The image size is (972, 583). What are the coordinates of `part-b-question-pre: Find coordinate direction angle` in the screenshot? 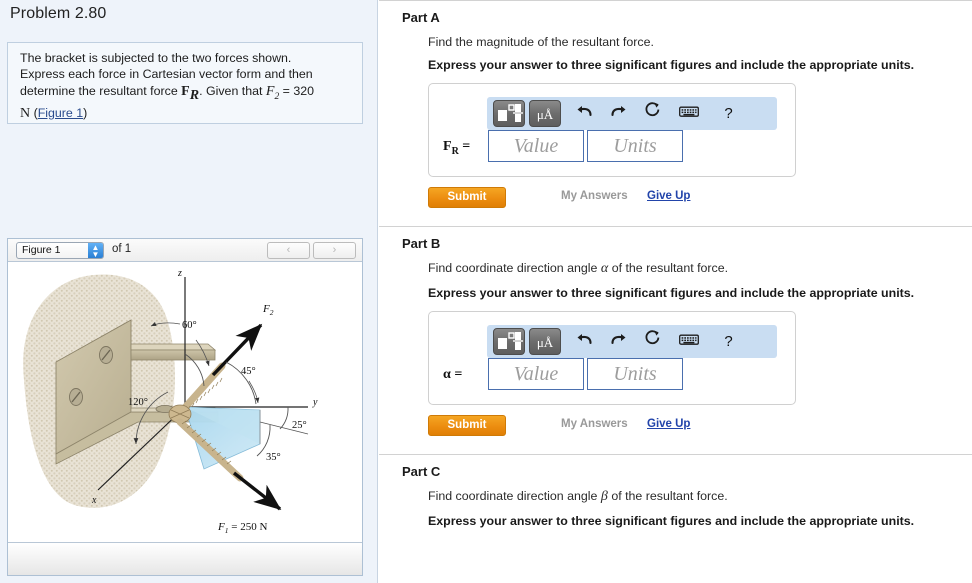 It's located at (514, 268).